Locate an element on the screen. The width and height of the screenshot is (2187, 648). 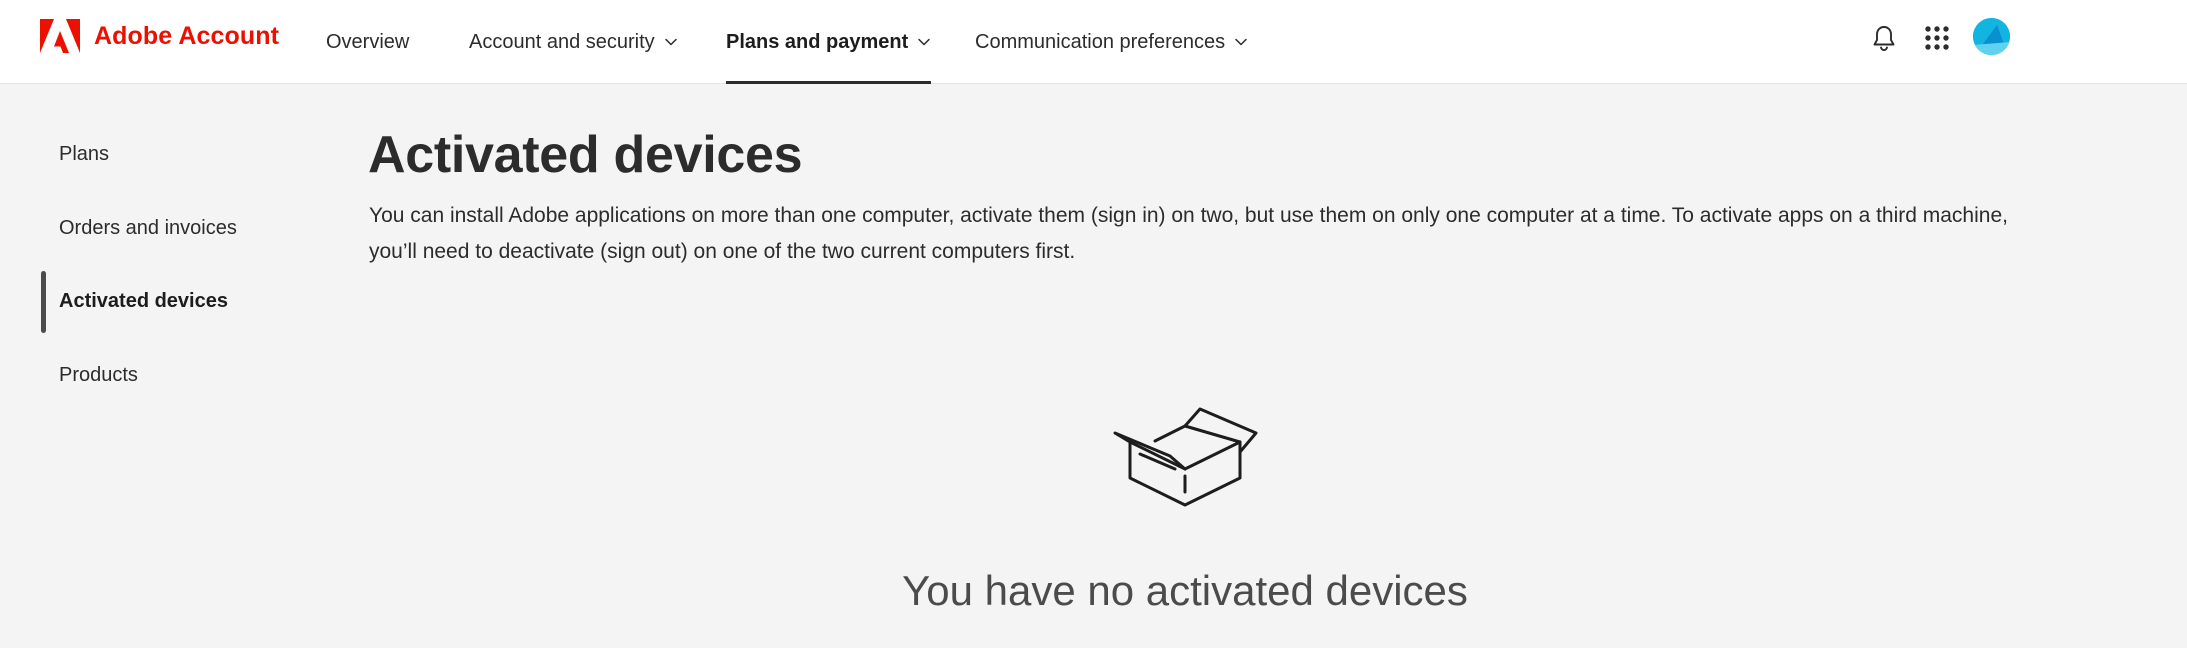
bell-icon is located at coordinates (1884, 38).